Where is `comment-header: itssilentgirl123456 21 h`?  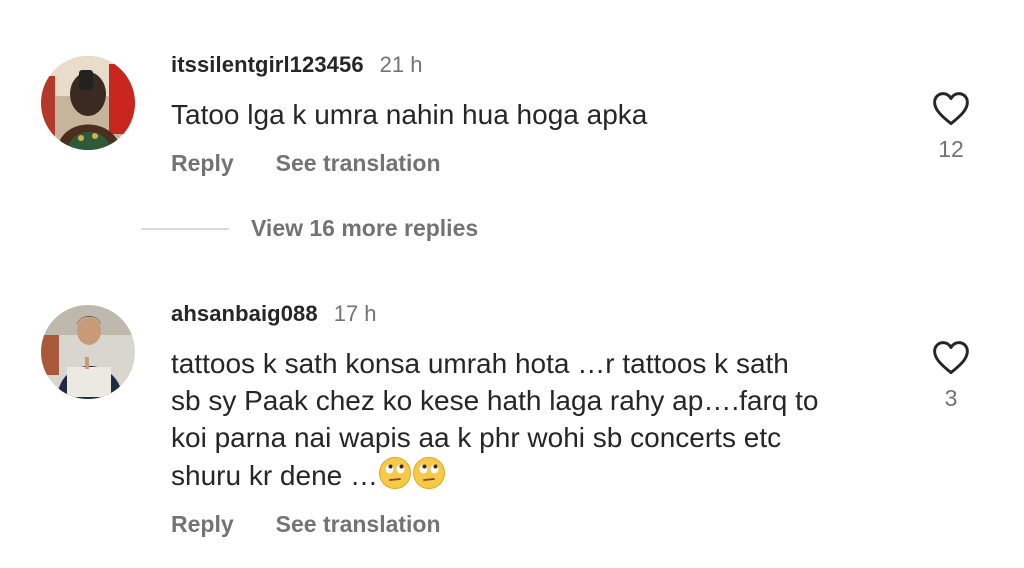
comment-header: itssilentgirl123456 21 h is located at coordinates (297, 65).